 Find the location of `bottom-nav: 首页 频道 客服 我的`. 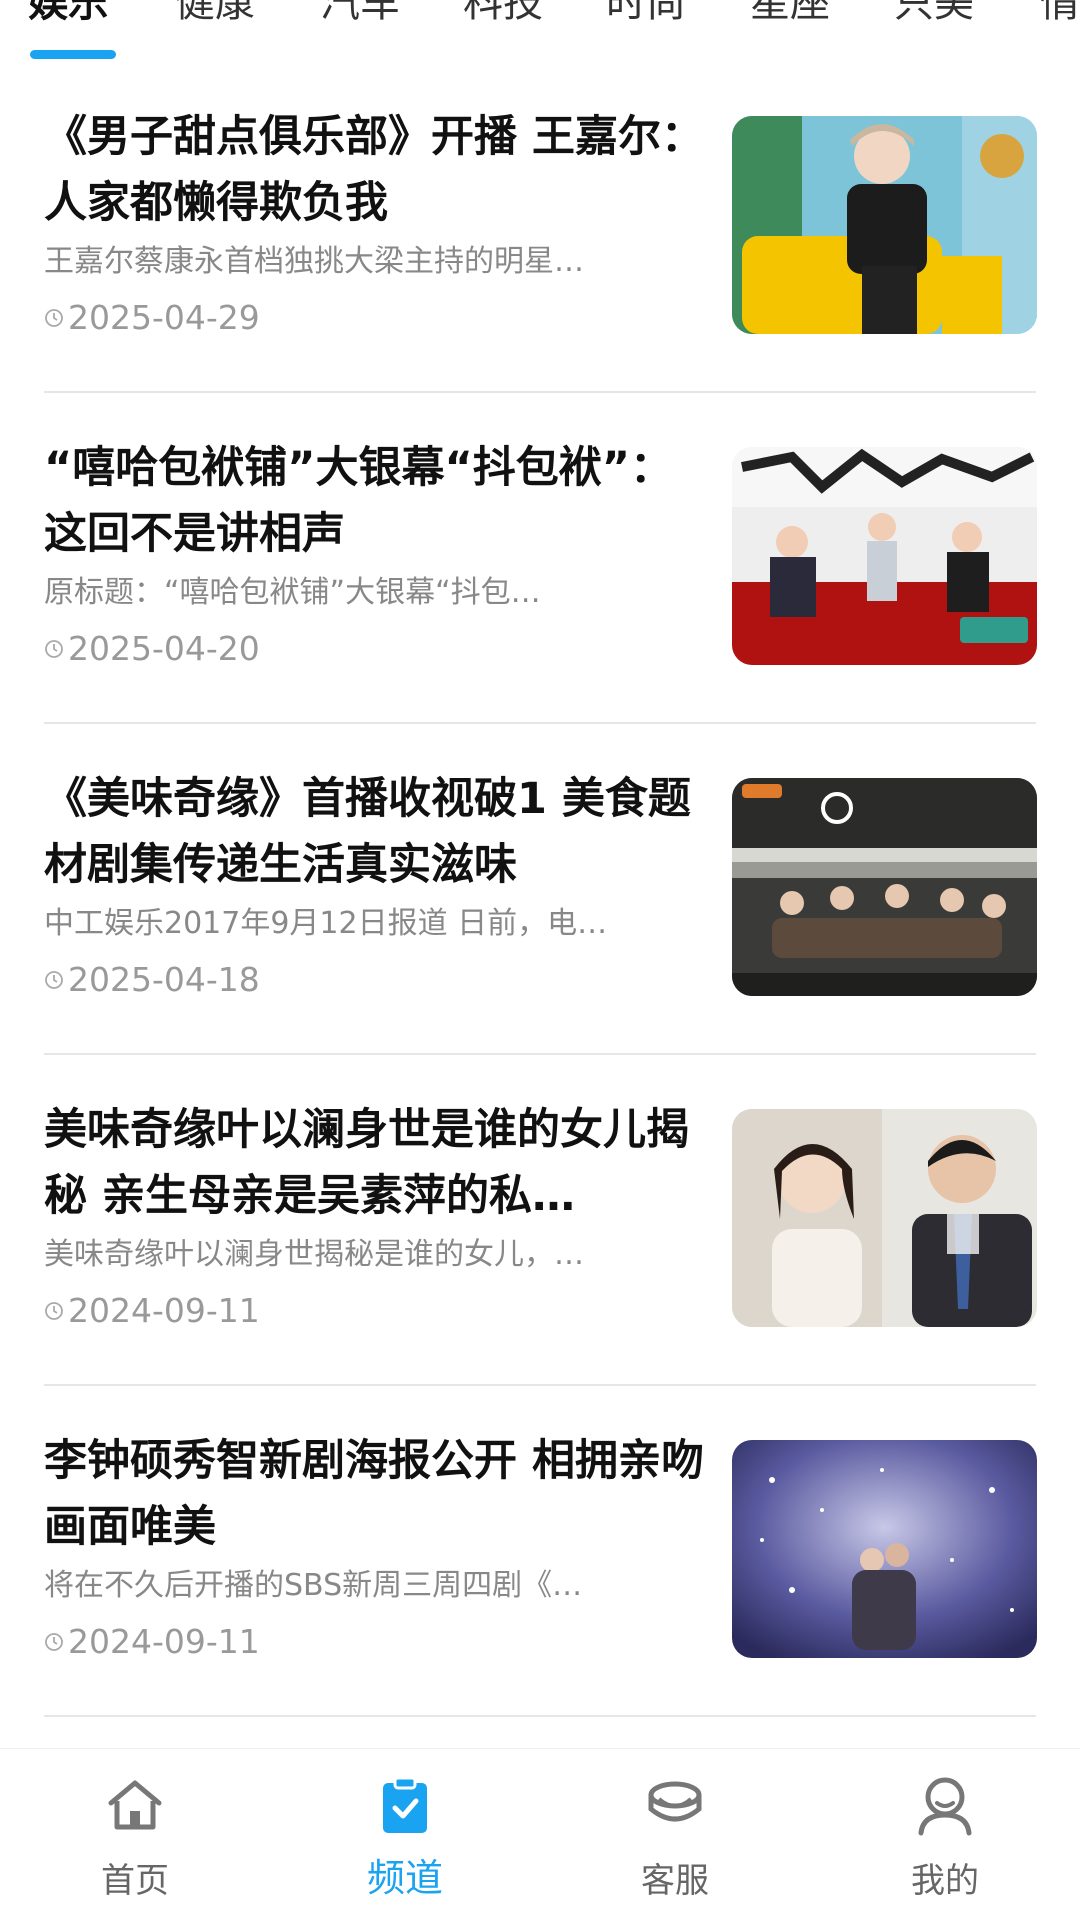

bottom-nav: 首页 频道 客服 我的 is located at coordinates (540, 1834).